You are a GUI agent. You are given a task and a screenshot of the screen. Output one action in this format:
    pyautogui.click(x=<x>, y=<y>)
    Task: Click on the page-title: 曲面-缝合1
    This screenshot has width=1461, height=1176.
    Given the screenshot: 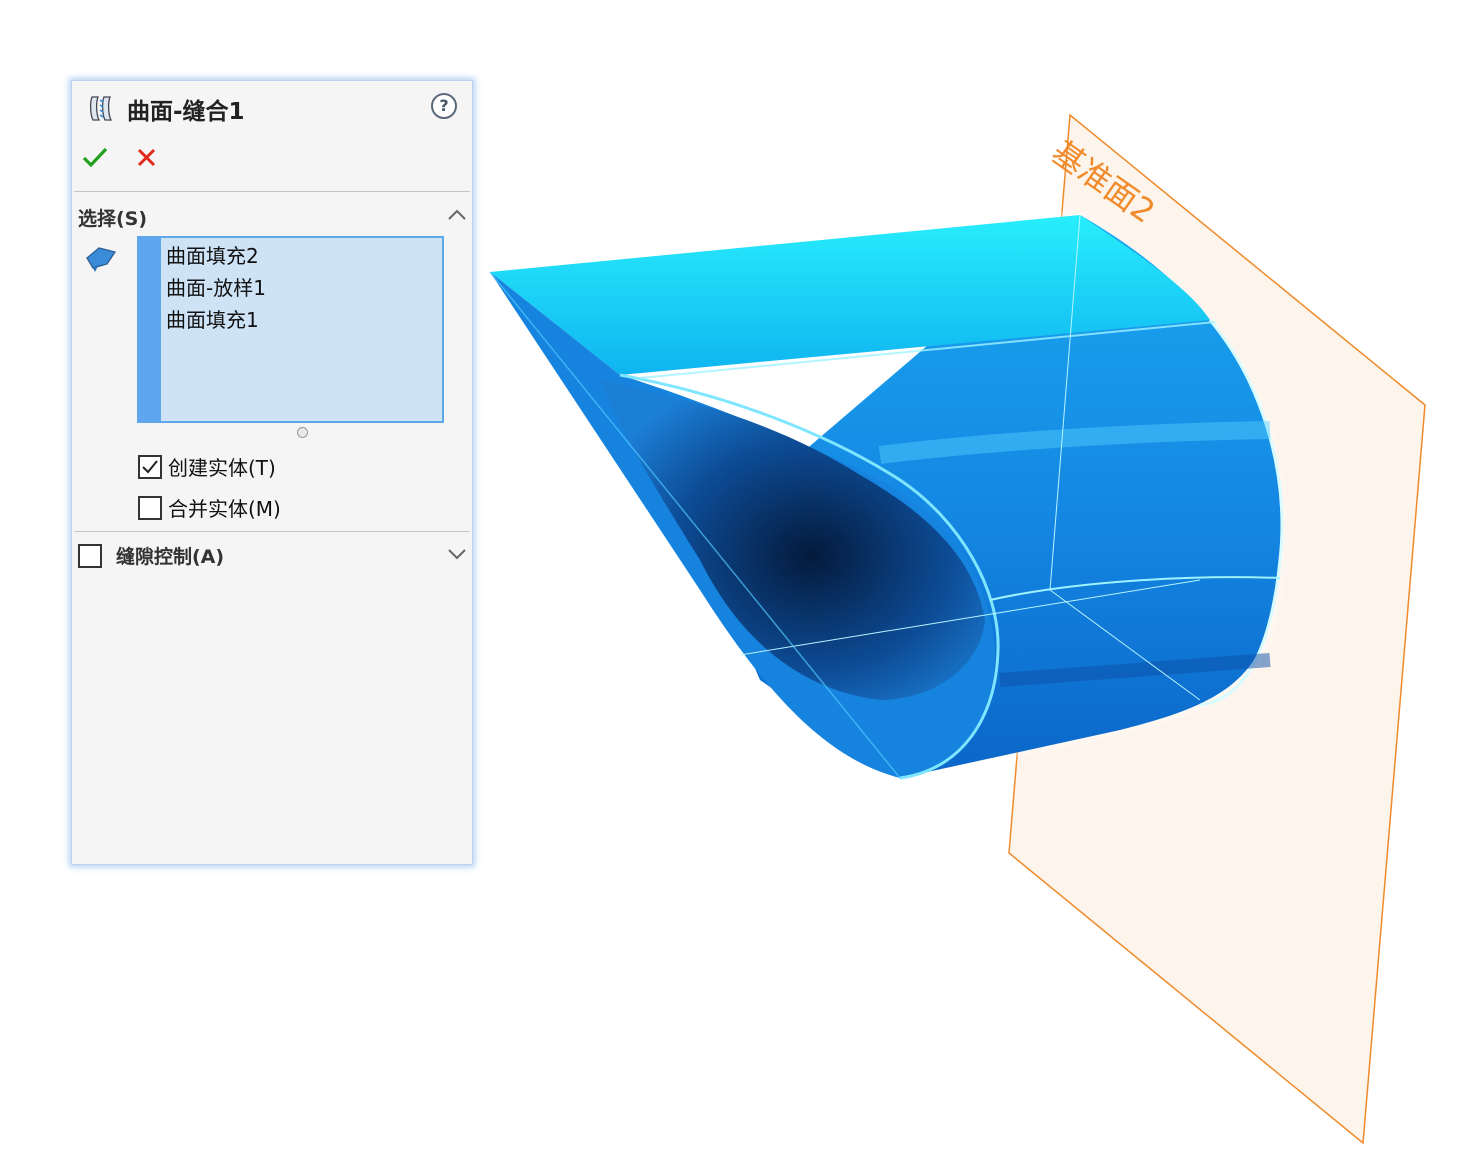 What is the action you would take?
    pyautogui.click(x=186, y=112)
    